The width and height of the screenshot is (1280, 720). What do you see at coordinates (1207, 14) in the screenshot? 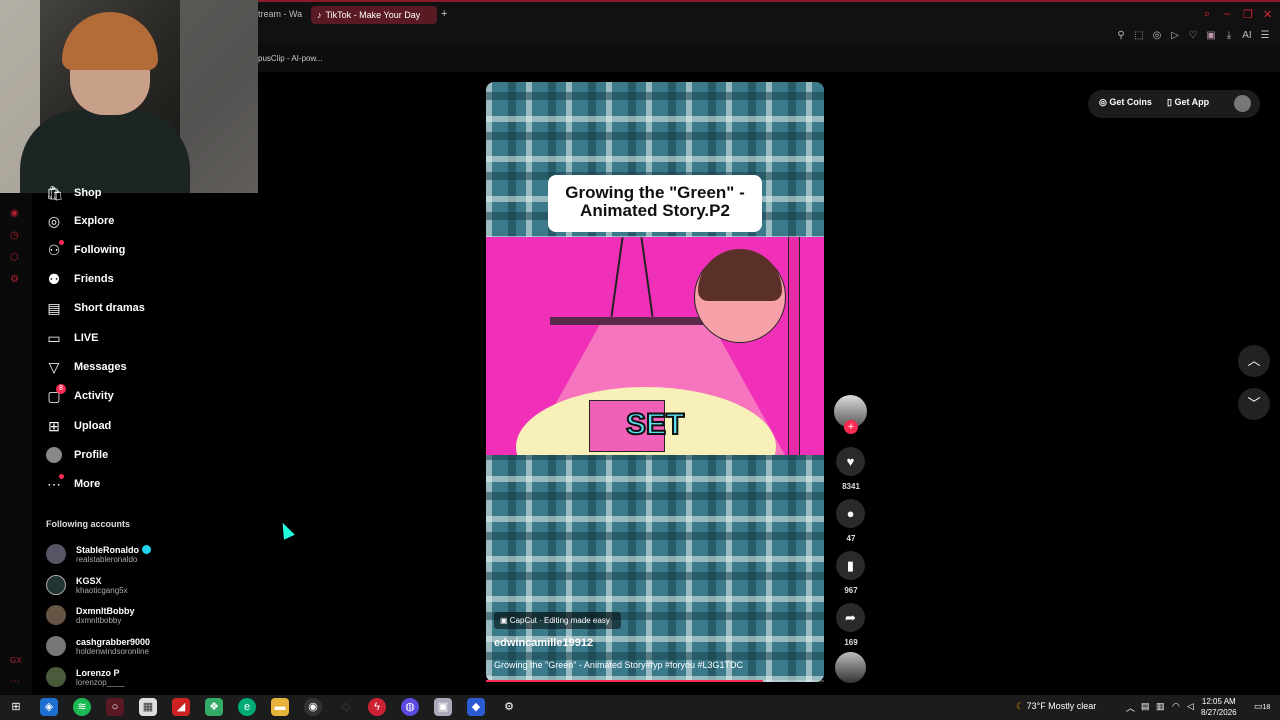
I see `search-icon: ⌕` at bounding box center [1207, 14].